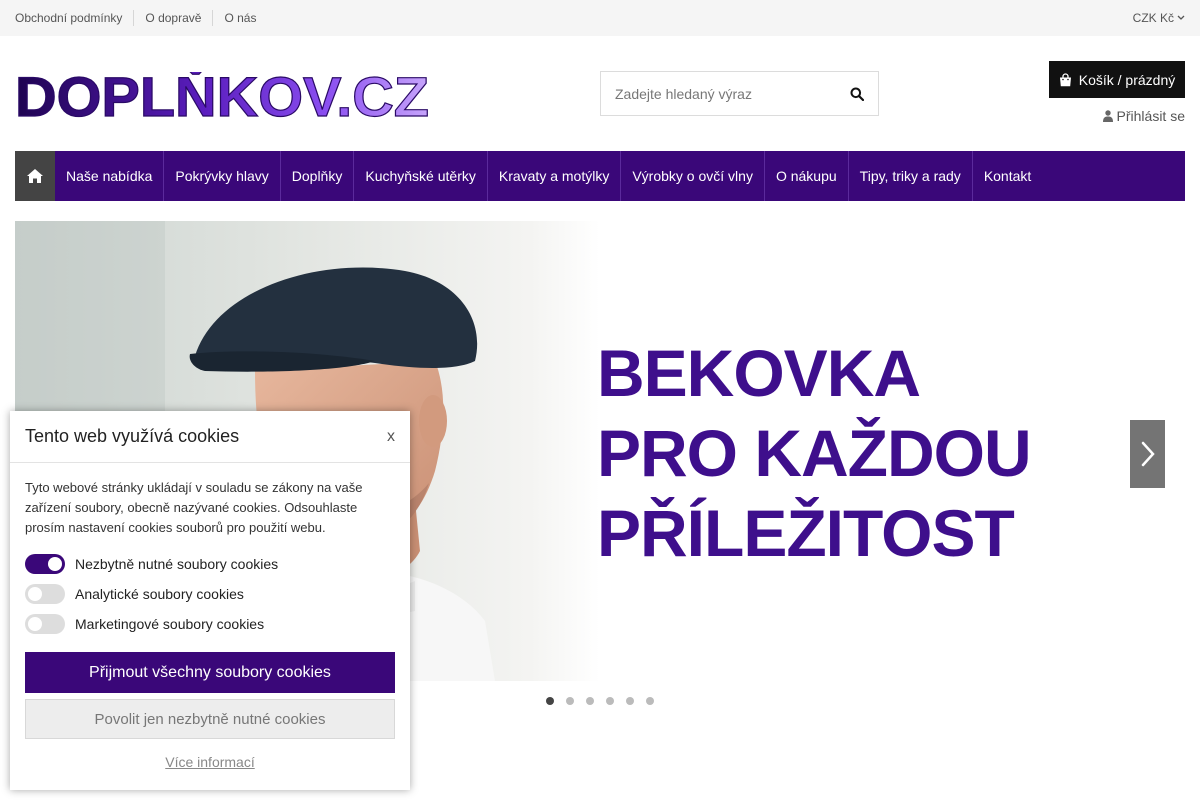 The image size is (1200, 800). What do you see at coordinates (555, 176) in the screenshot?
I see `nav-item-ties: Kravaty a motýlky` at bounding box center [555, 176].